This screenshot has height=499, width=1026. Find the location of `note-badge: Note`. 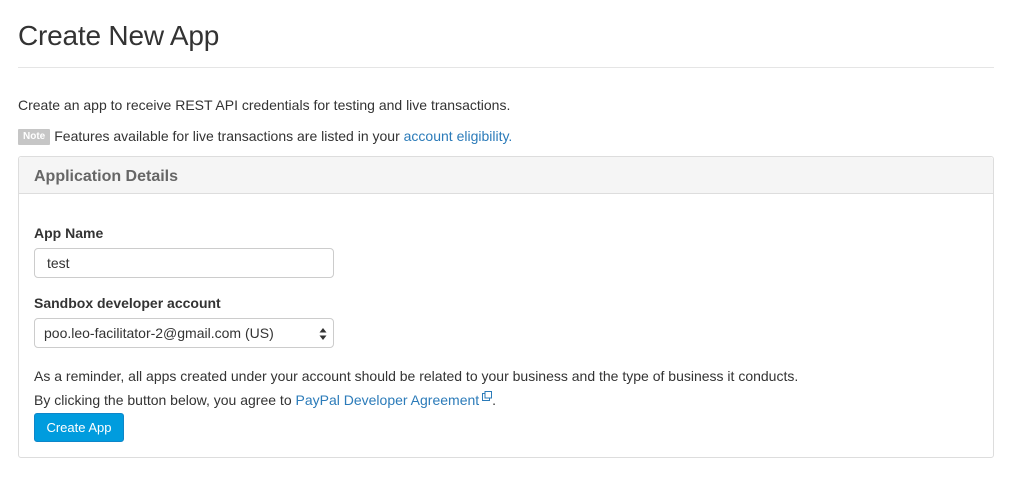

note-badge: Note is located at coordinates (34, 137).